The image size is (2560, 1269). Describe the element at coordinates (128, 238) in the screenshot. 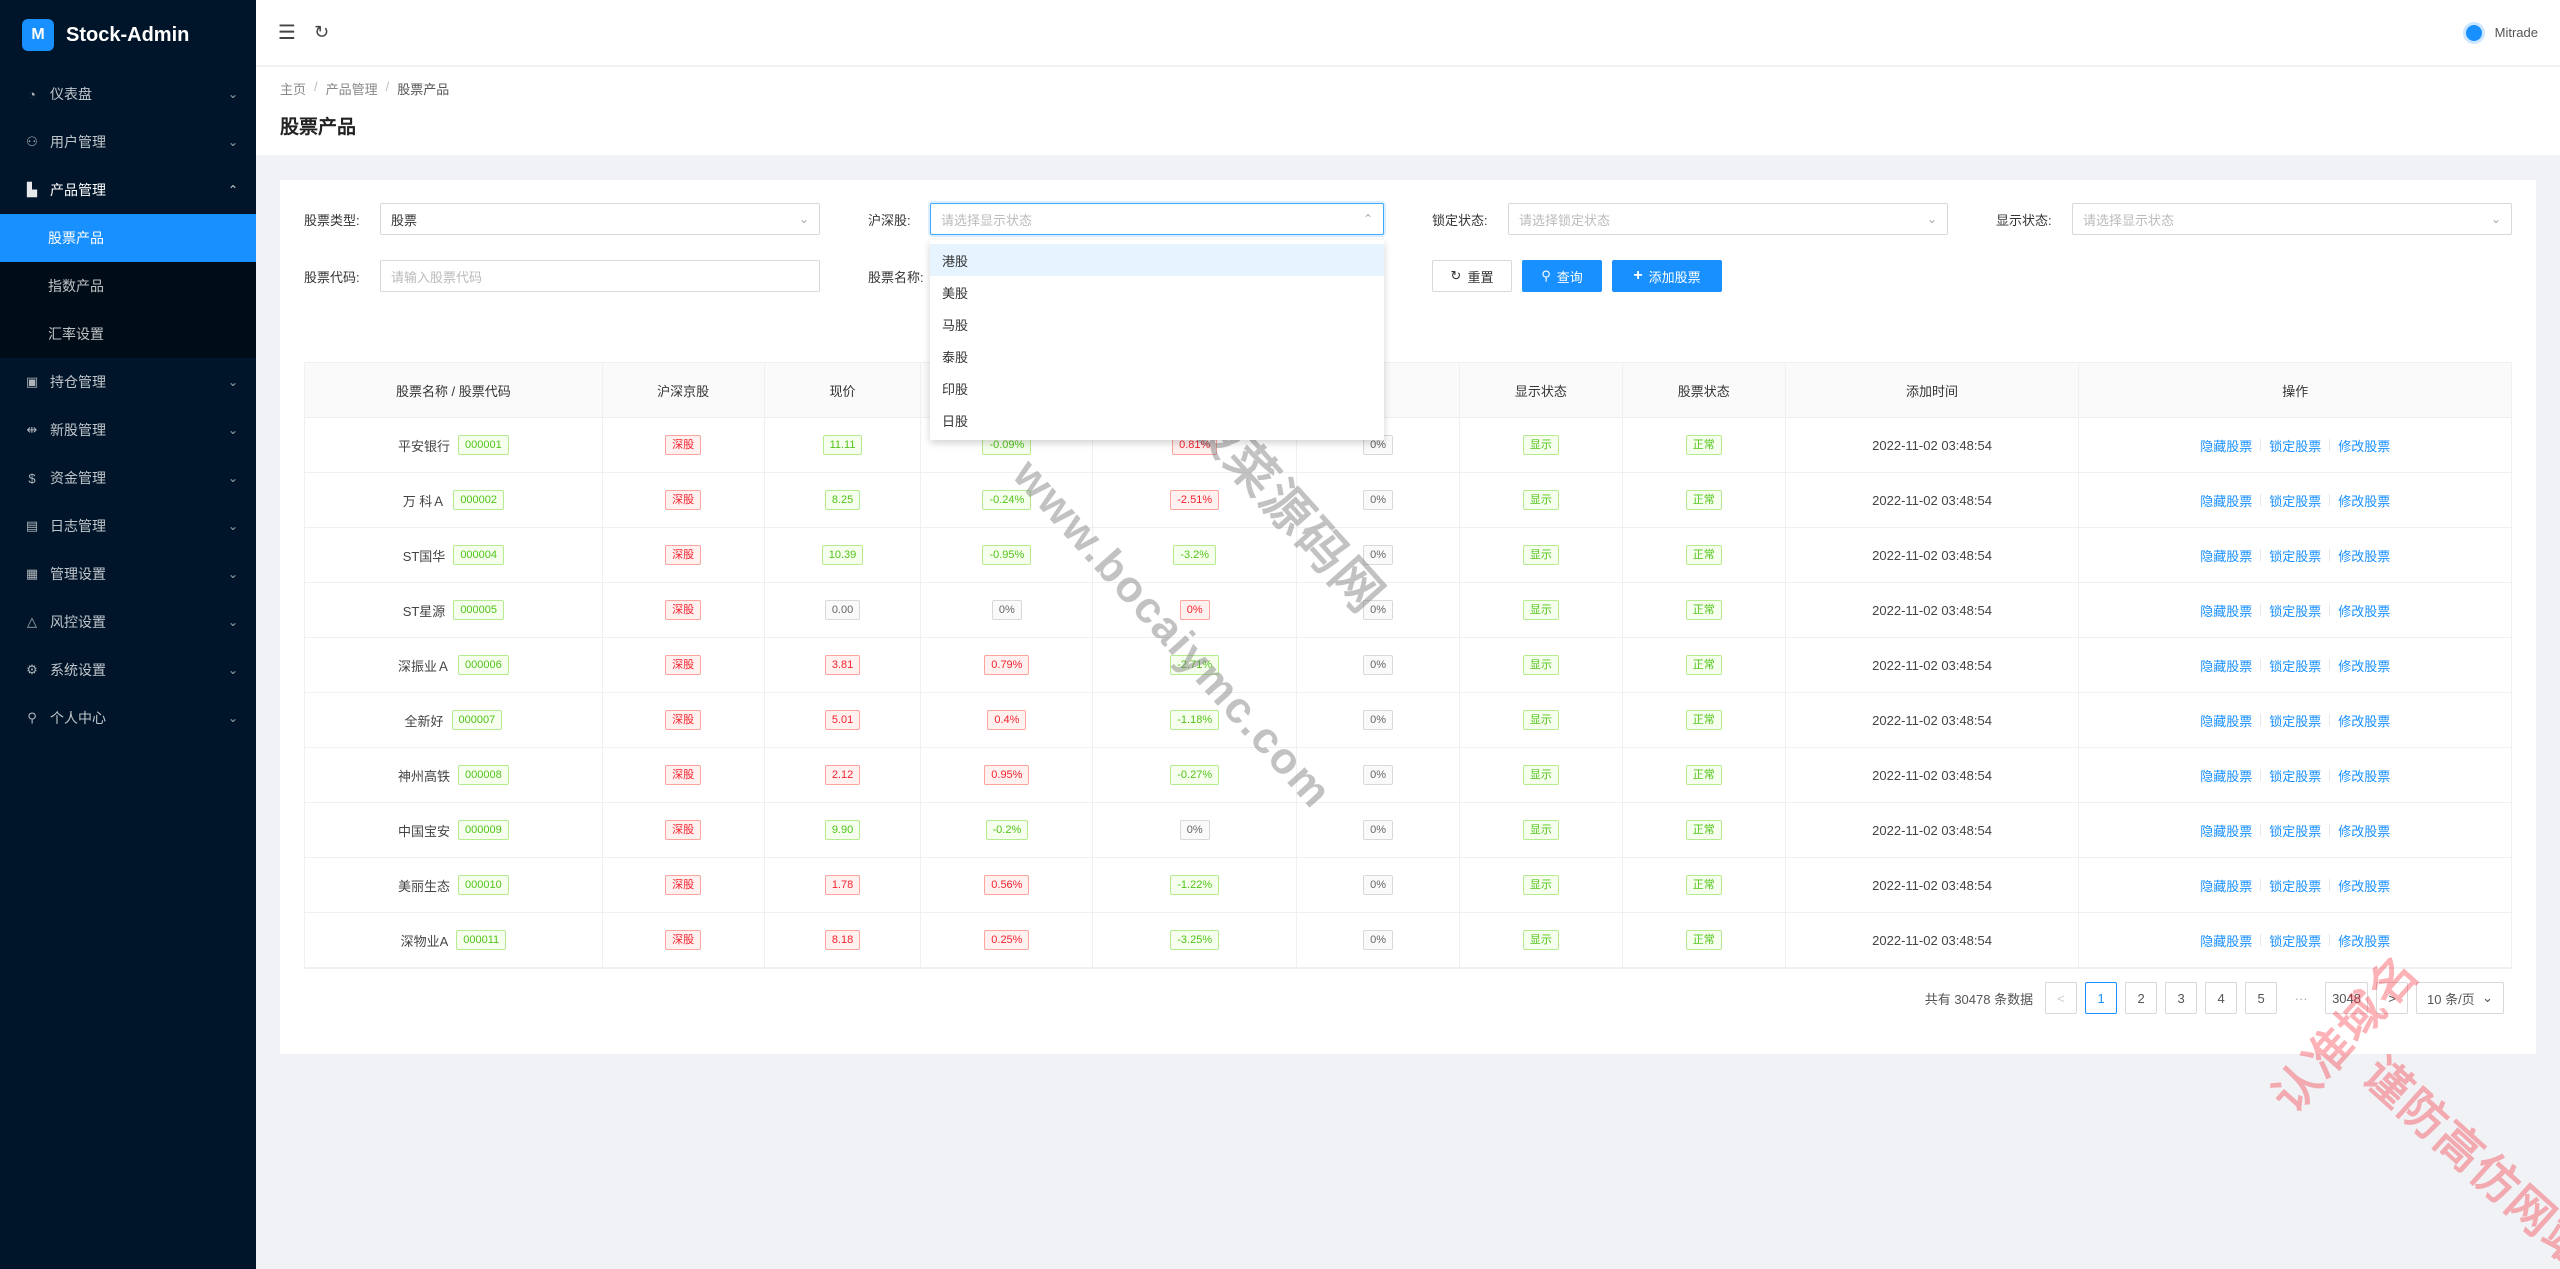

I see `sidebar-subitem: 股票产品` at that location.